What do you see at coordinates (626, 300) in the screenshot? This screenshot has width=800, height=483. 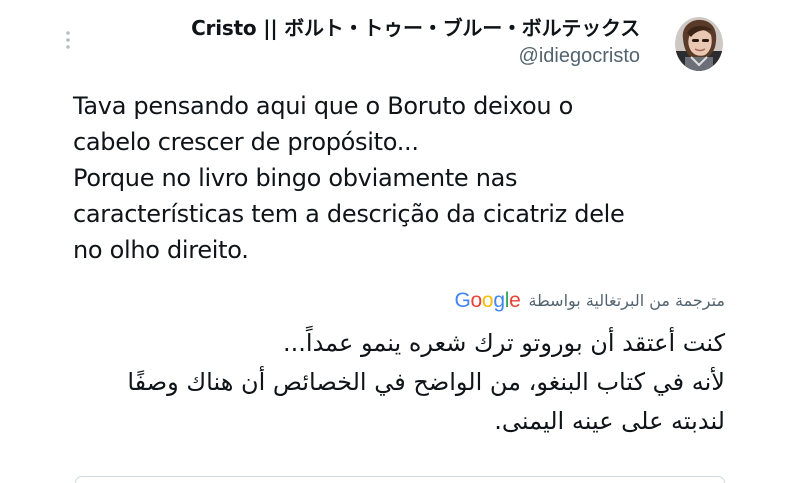 I see `translated-by-label: مترجمة من البرتغالية بواسطة` at bounding box center [626, 300].